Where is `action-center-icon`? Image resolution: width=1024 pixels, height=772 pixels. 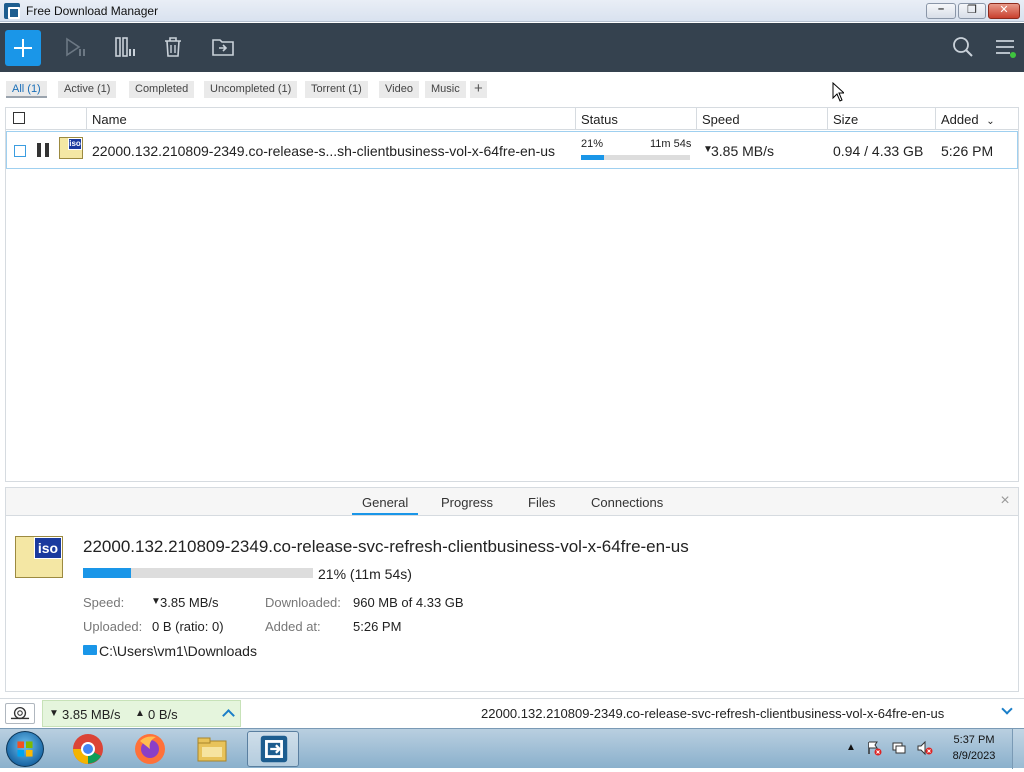 action-center-icon is located at coordinates (874, 748).